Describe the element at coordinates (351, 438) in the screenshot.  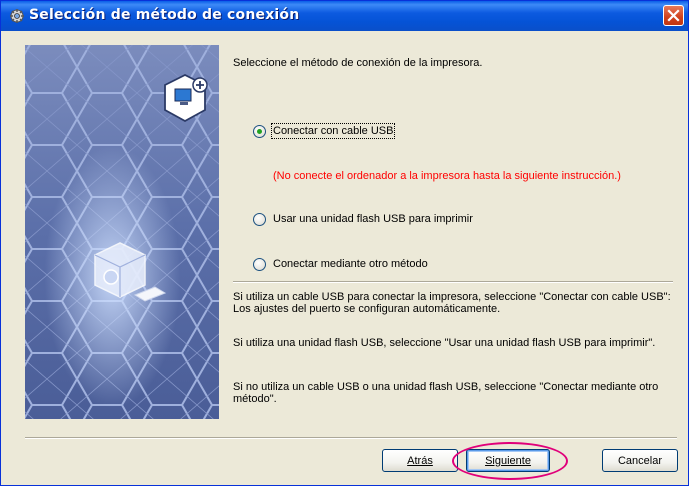
I see `footer-divider` at that location.